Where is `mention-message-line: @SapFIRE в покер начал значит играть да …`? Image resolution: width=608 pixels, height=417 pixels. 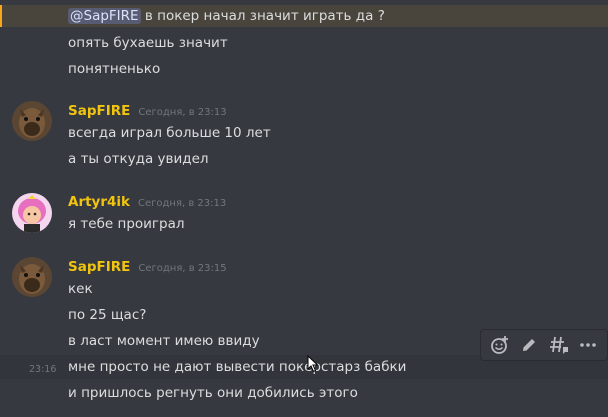 mention-message-line: @SapFIRE в покер начал значит играть да … is located at coordinates (304, 16).